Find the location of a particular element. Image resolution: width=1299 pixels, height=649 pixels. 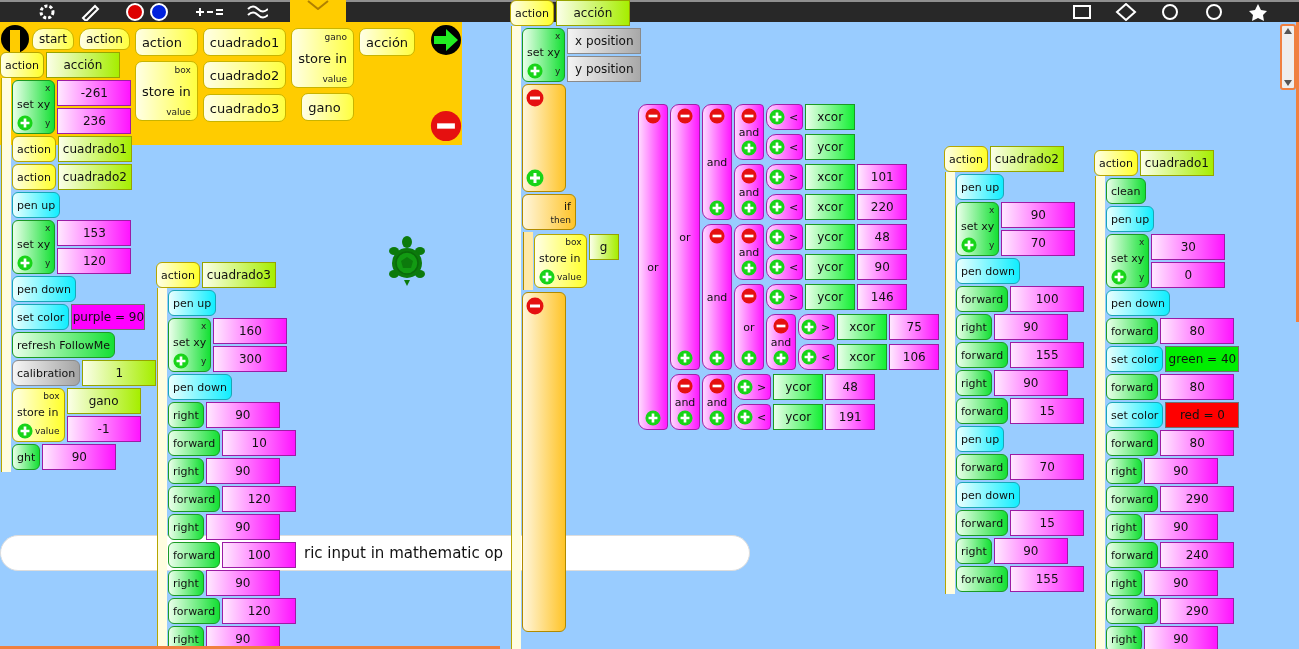

palette-block: cuadrado1 is located at coordinates (244, 42).